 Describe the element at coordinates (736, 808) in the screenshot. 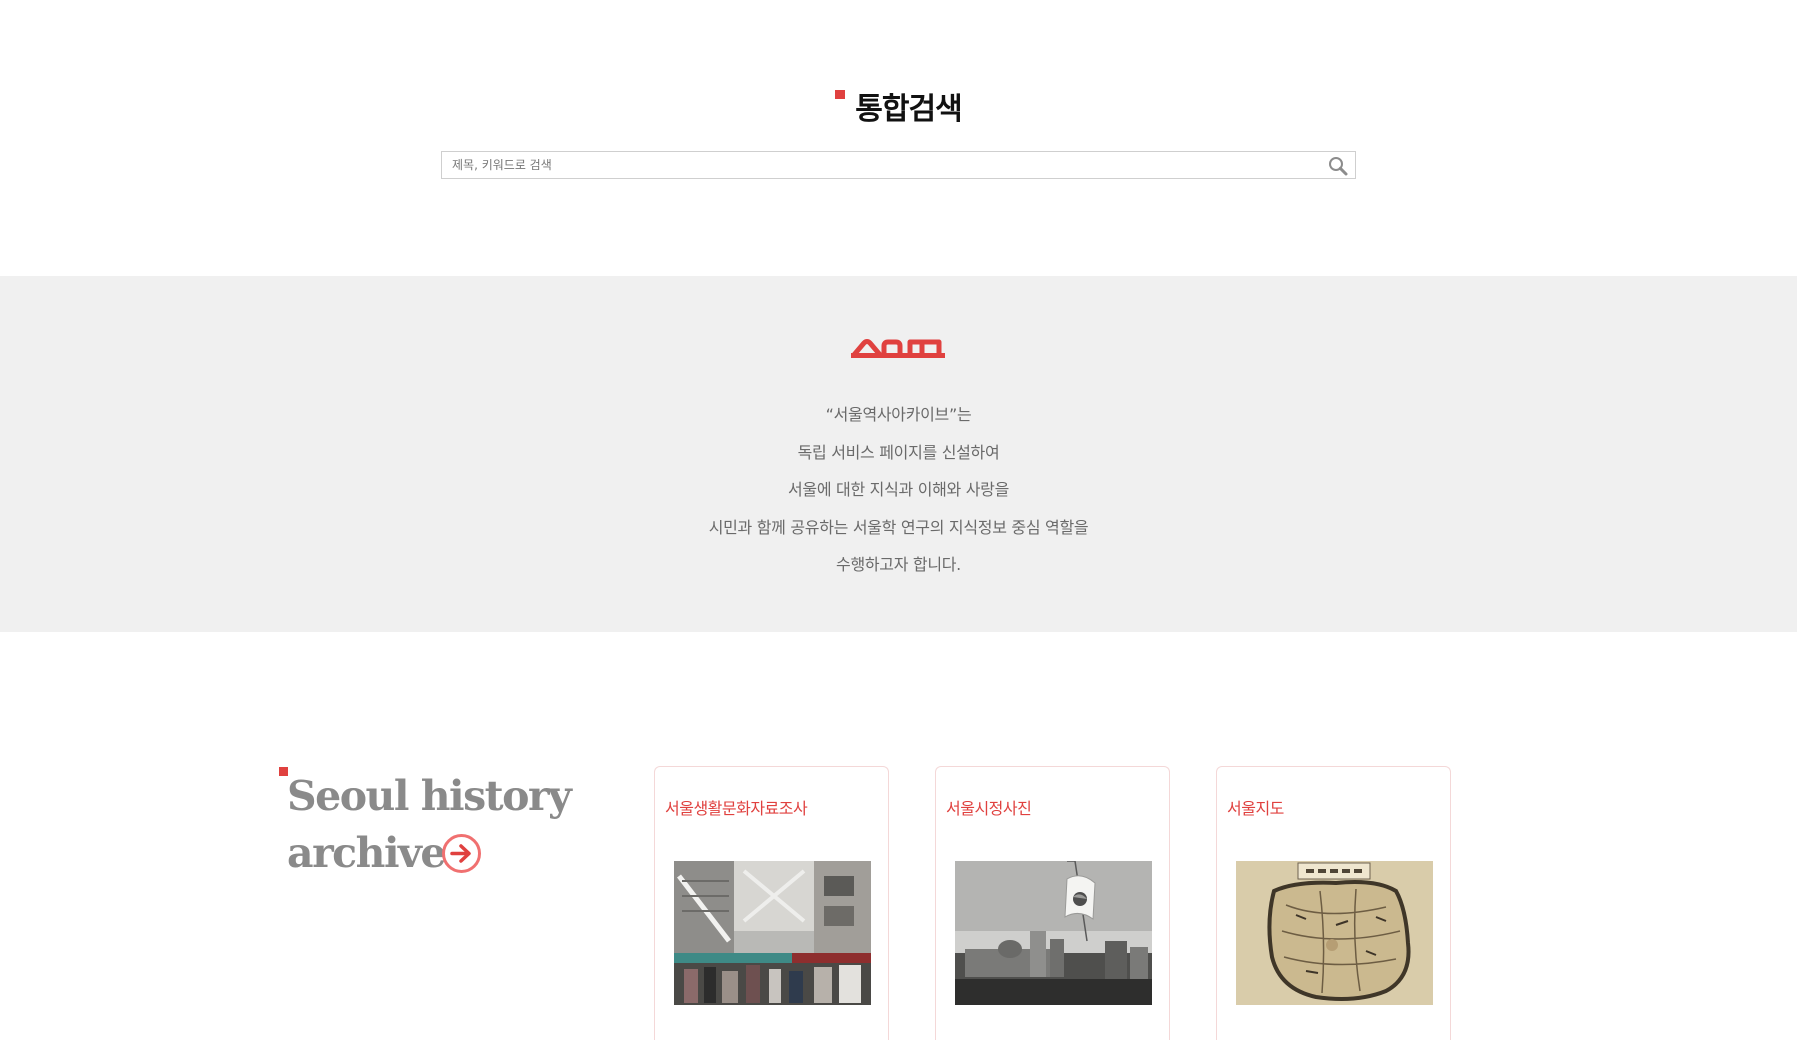

I see `card-title: 서울생활문화자료조사` at that location.